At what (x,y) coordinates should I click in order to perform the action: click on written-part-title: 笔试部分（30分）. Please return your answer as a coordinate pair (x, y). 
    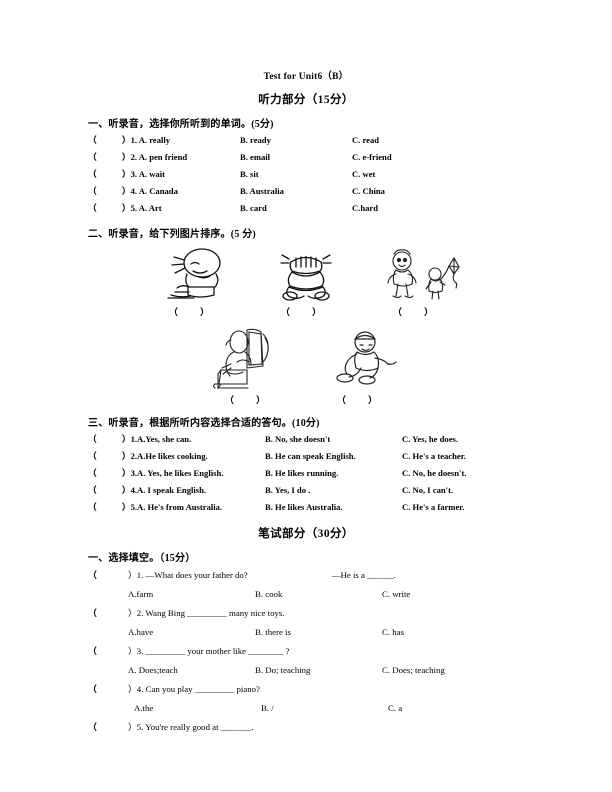
    Looking at the image, I should click on (306, 534).